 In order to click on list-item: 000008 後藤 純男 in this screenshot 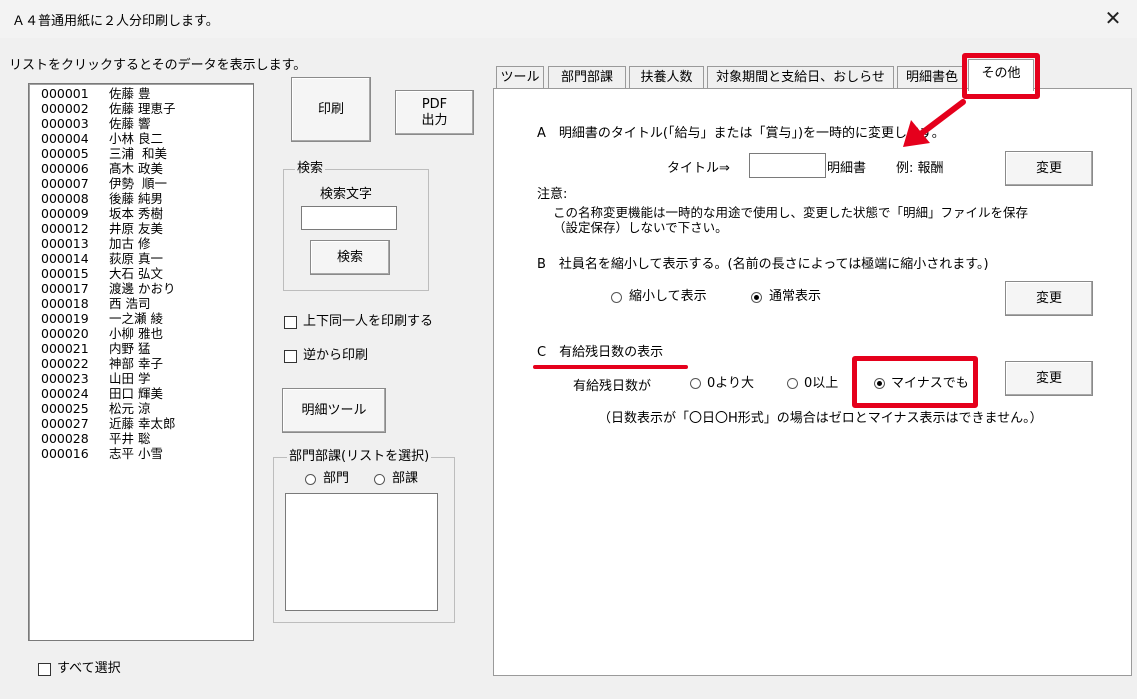, I will do `click(147, 198)`.